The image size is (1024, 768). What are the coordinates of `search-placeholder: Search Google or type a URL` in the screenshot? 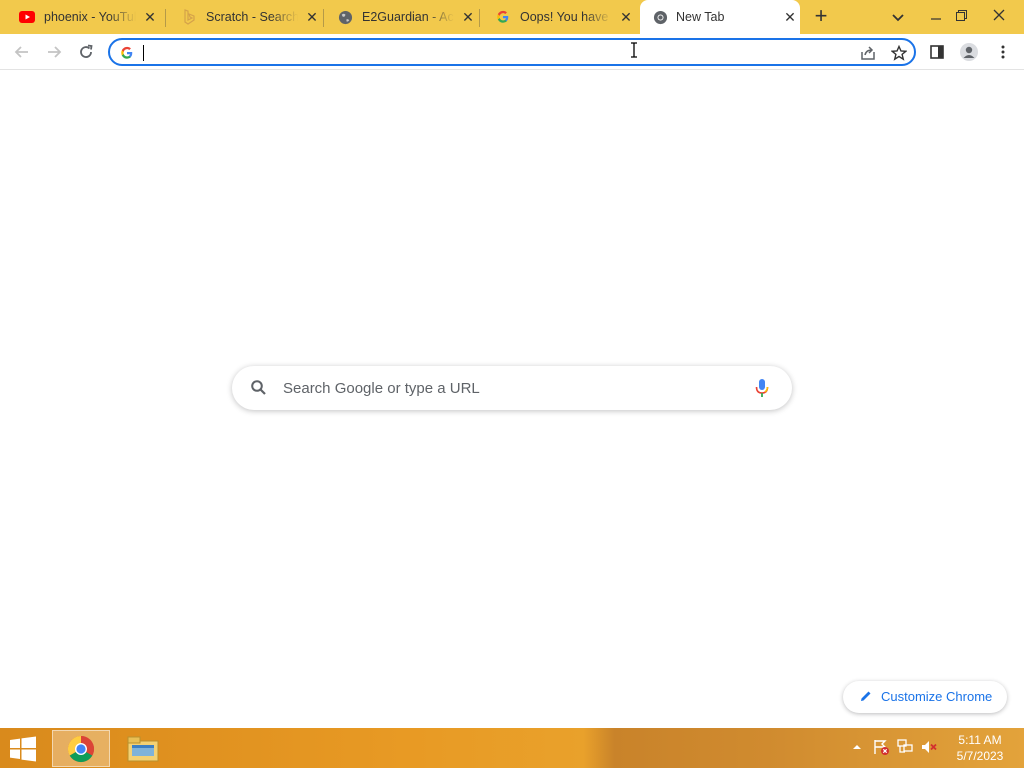 It's located at (381, 388).